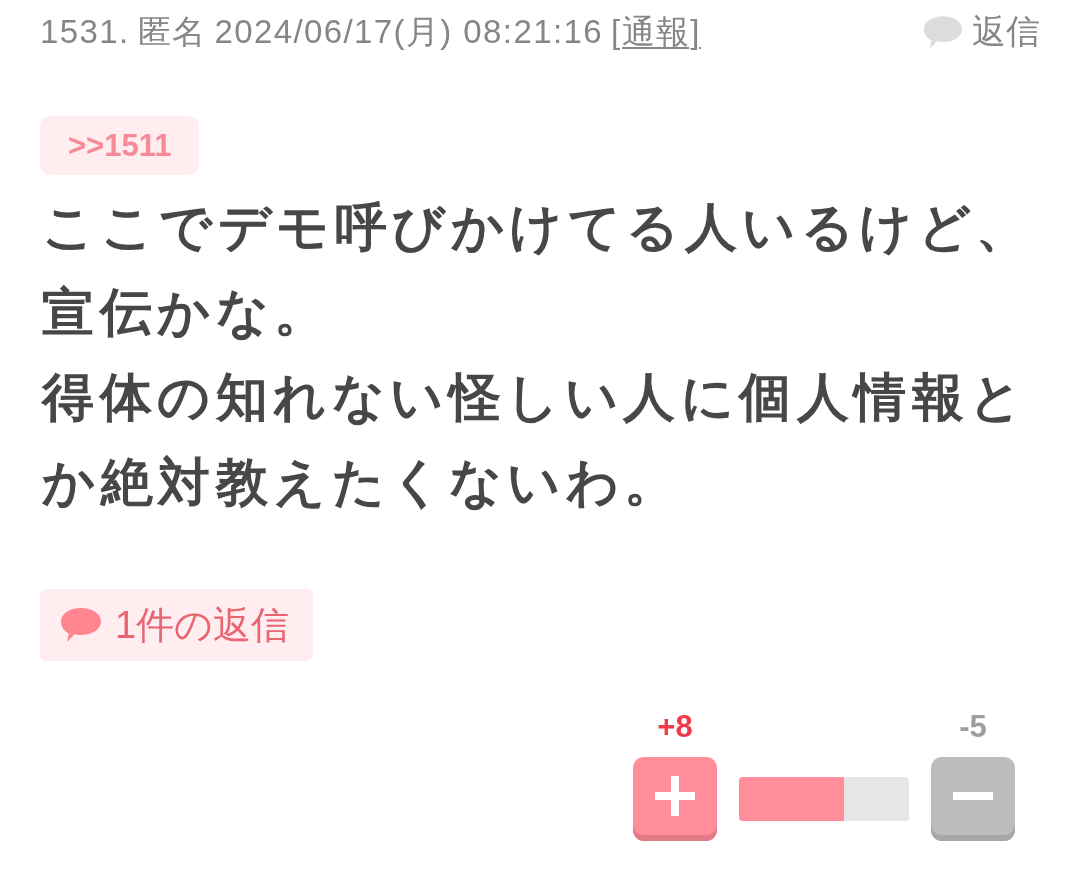 The height and width of the screenshot is (892, 1080). What do you see at coordinates (675, 727) in the screenshot?
I see `plus-count: +8` at bounding box center [675, 727].